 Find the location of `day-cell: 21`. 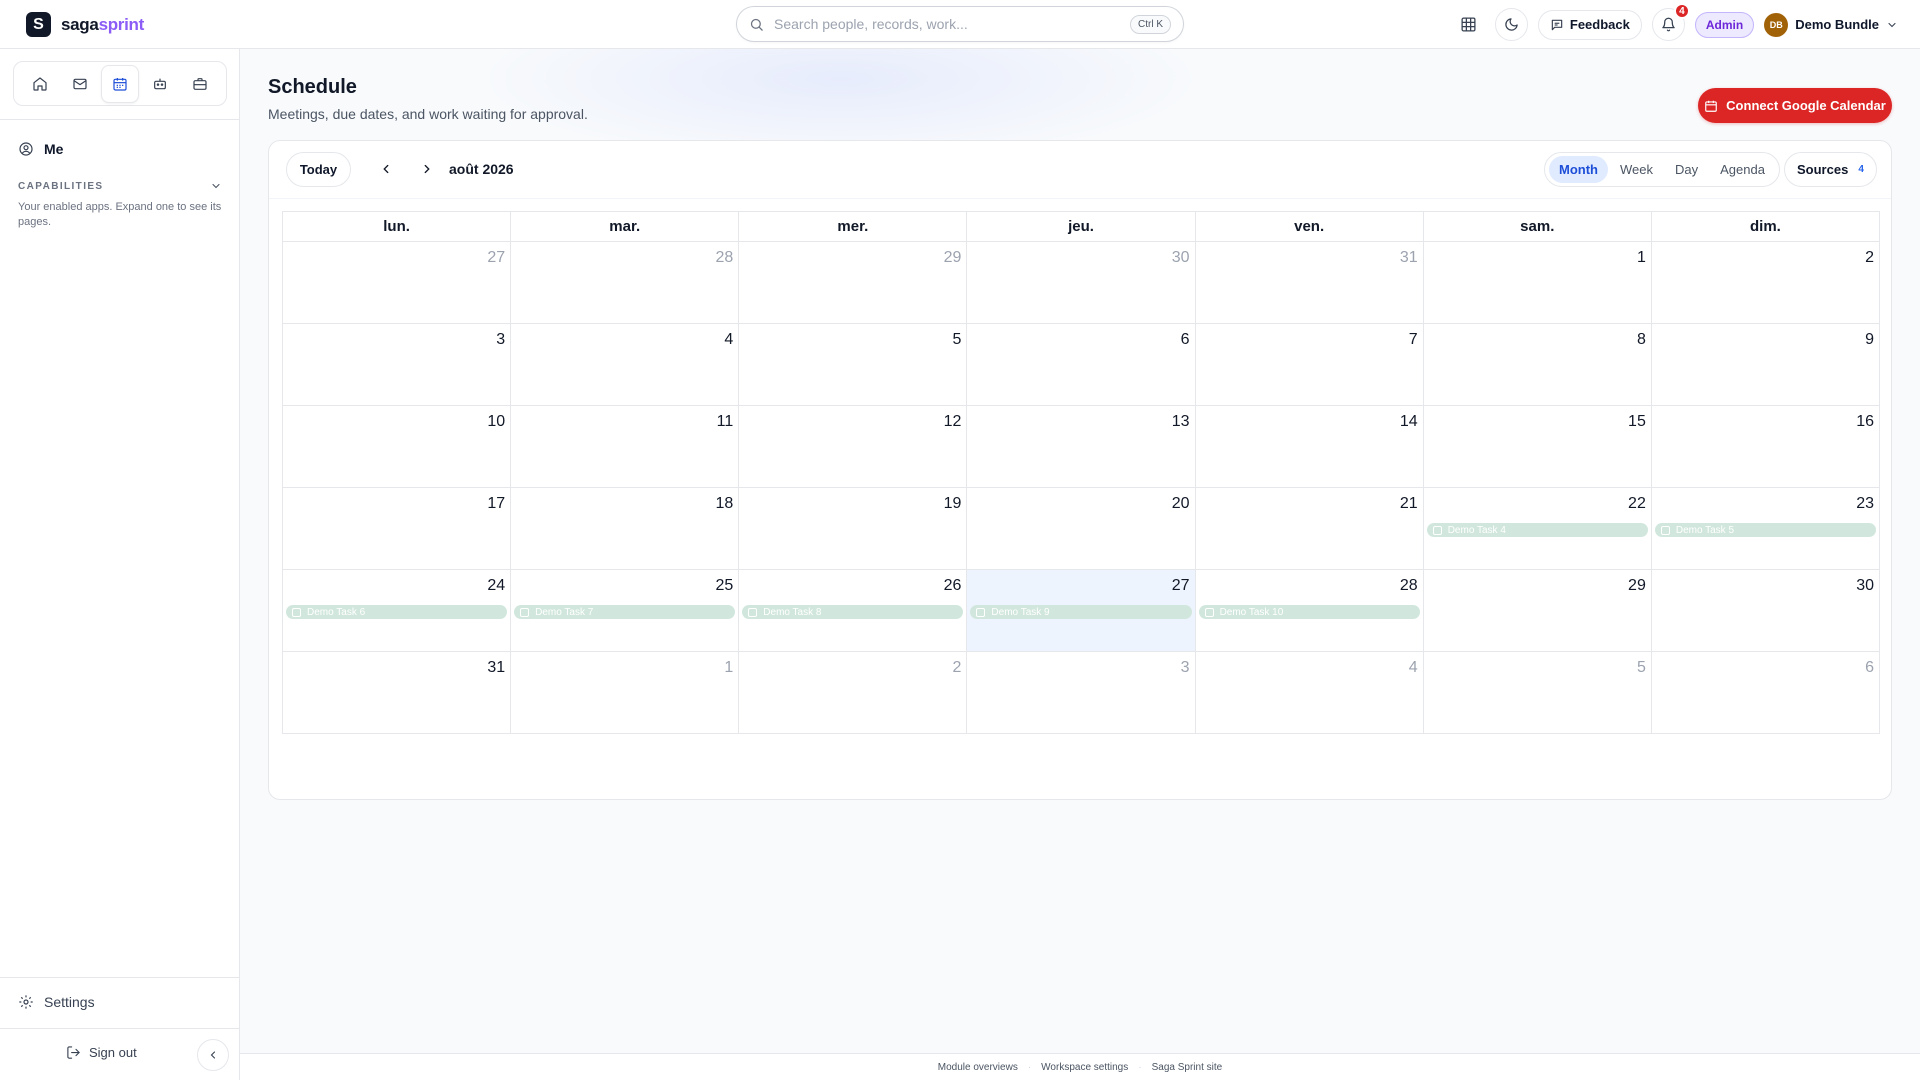

day-cell: 21 is located at coordinates (1309, 529).